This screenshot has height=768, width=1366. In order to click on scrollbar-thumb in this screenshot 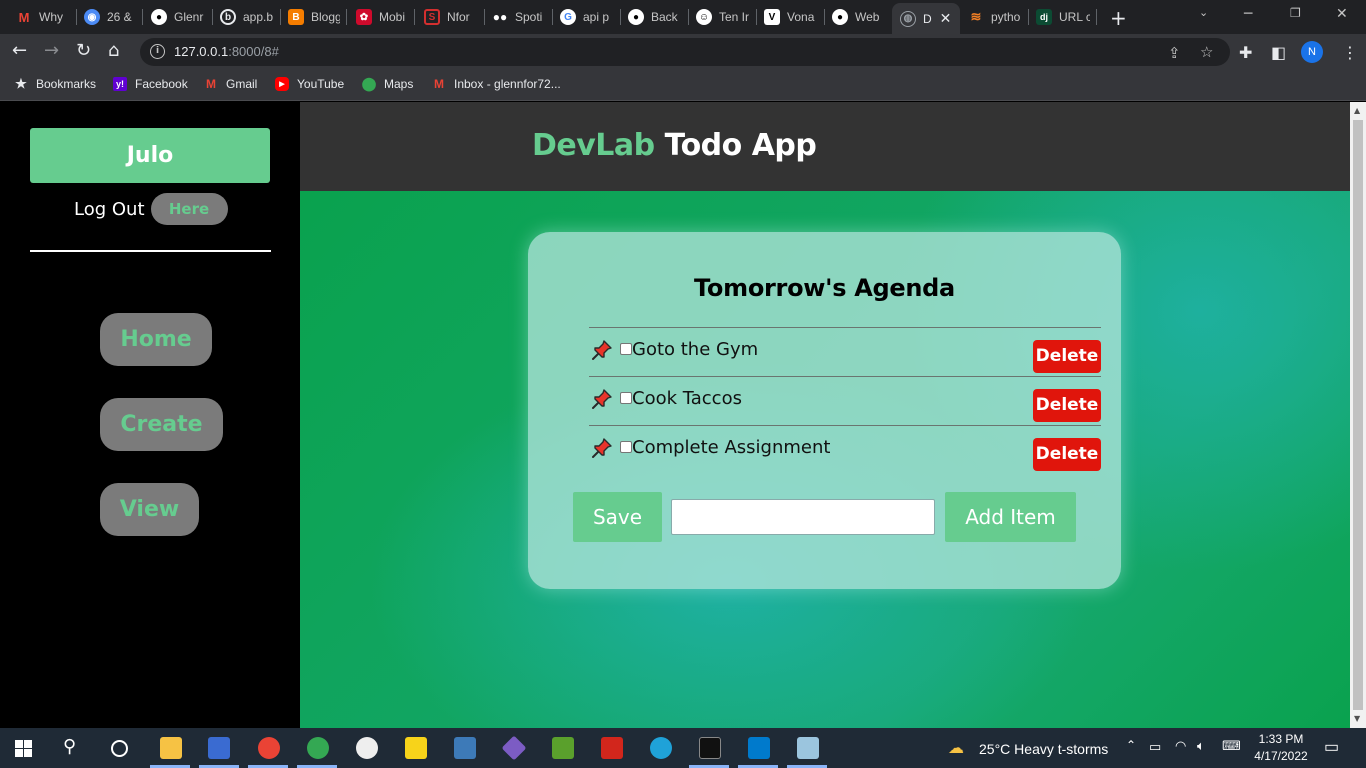, I will do `click(1358, 415)`.